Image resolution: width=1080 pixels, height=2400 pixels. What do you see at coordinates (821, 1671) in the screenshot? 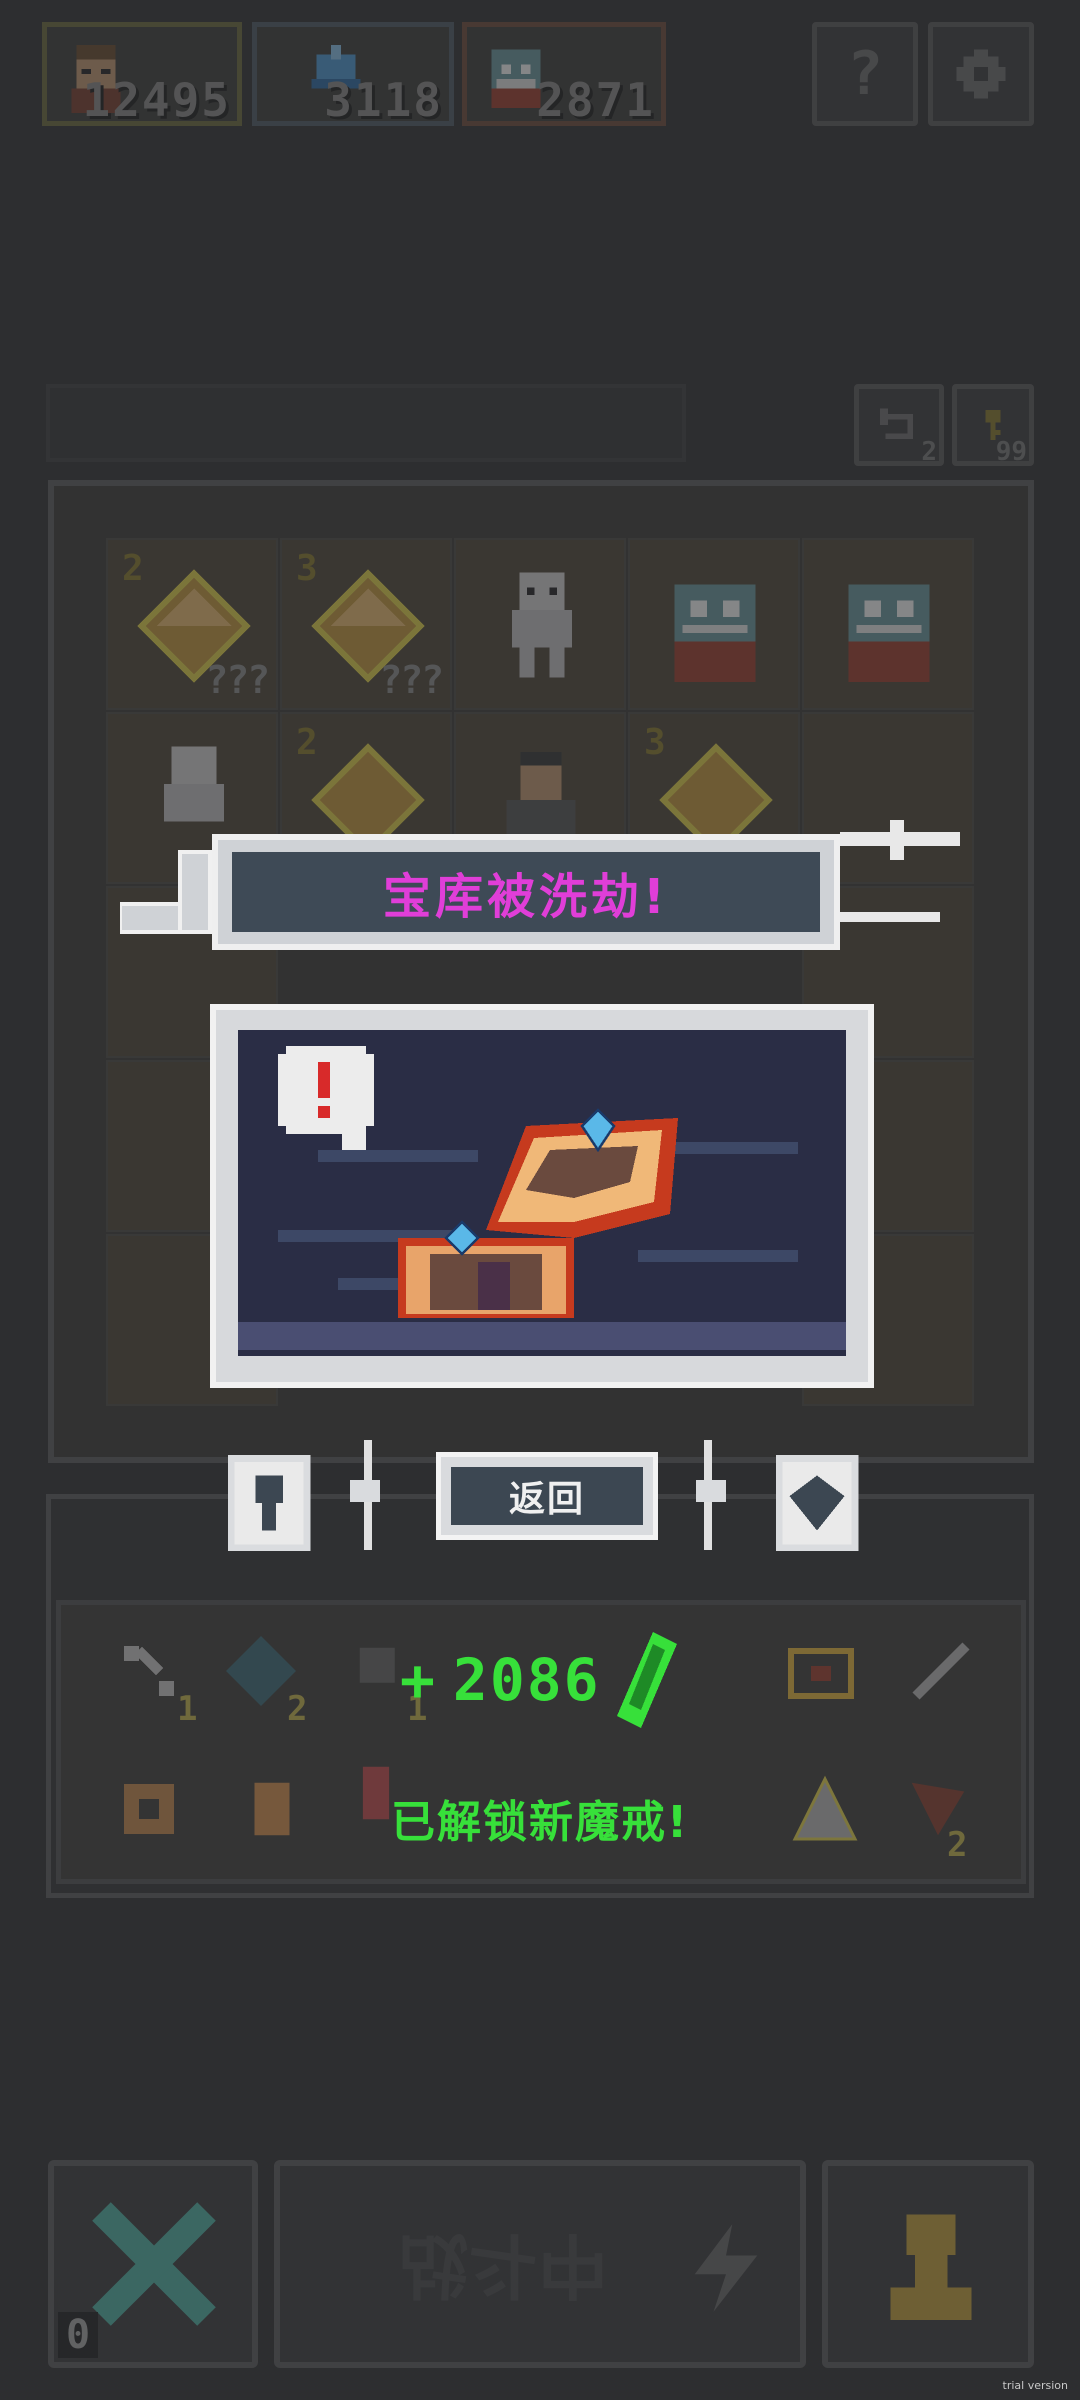
I see `chest-icon` at bounding box center [821, 1671].